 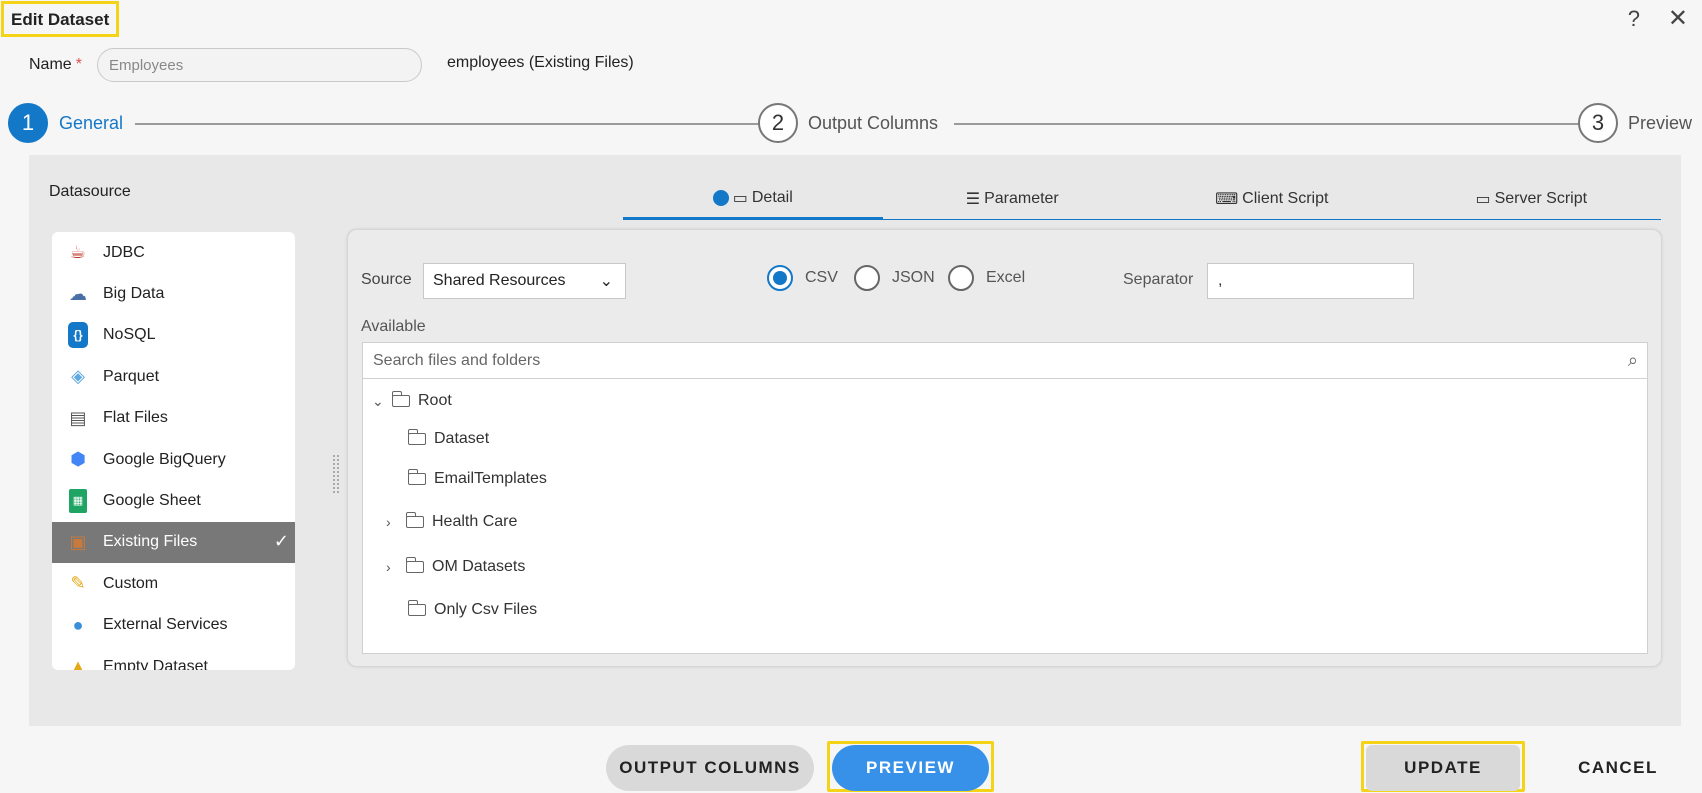 What do you see at coordinates (490, 478) in the screenshot?
I see `tree-item-label: EmailTemplates` at bounding box center [490, 478].